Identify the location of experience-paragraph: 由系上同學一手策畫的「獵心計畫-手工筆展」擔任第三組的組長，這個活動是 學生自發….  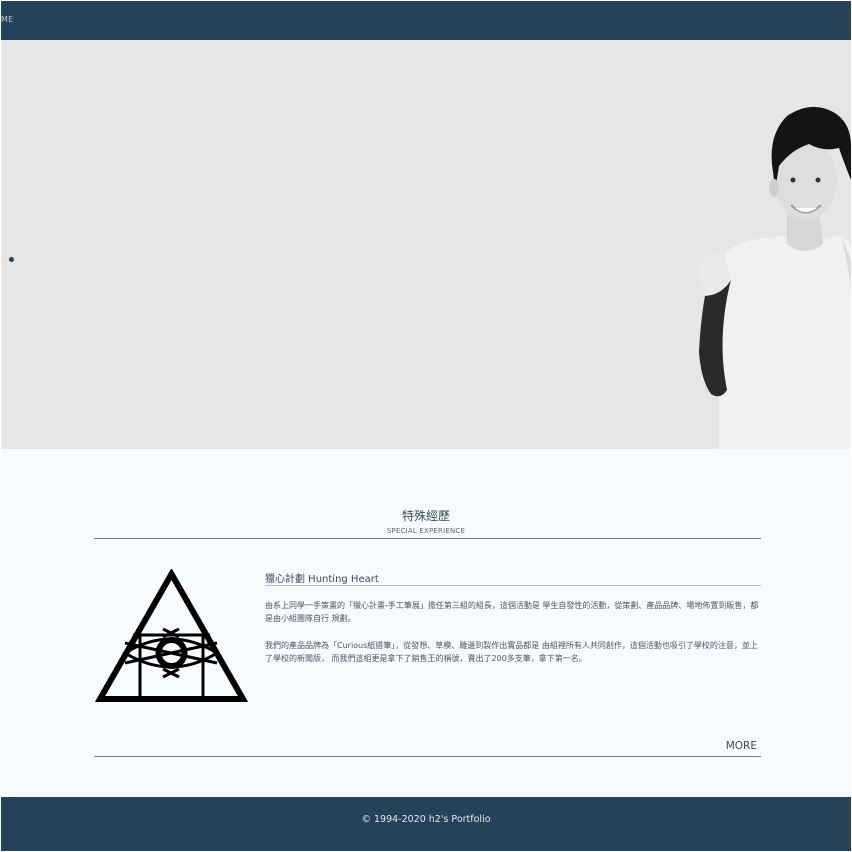
(512, 612).